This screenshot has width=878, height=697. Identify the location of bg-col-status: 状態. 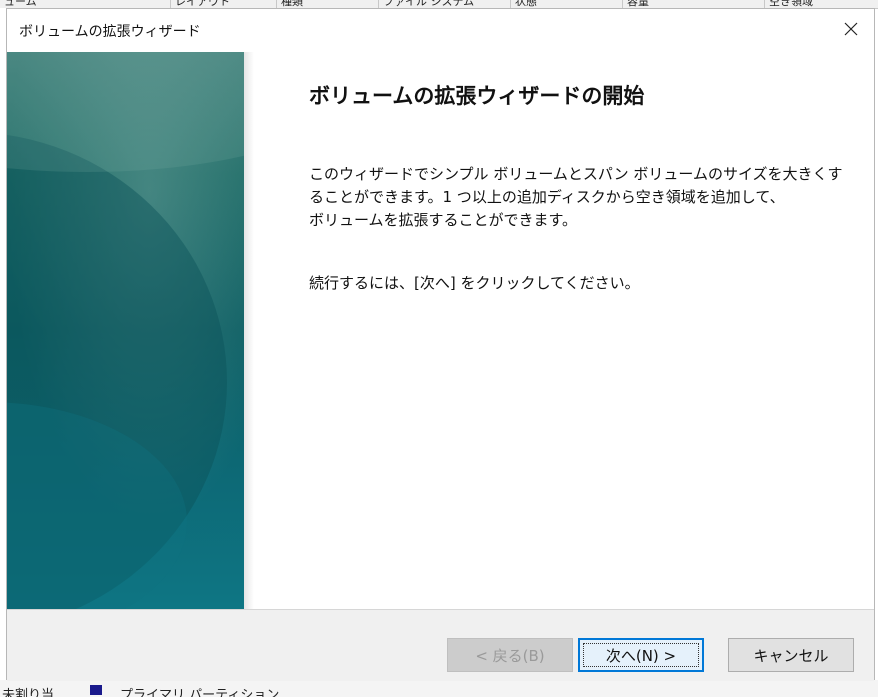
(567, 4).